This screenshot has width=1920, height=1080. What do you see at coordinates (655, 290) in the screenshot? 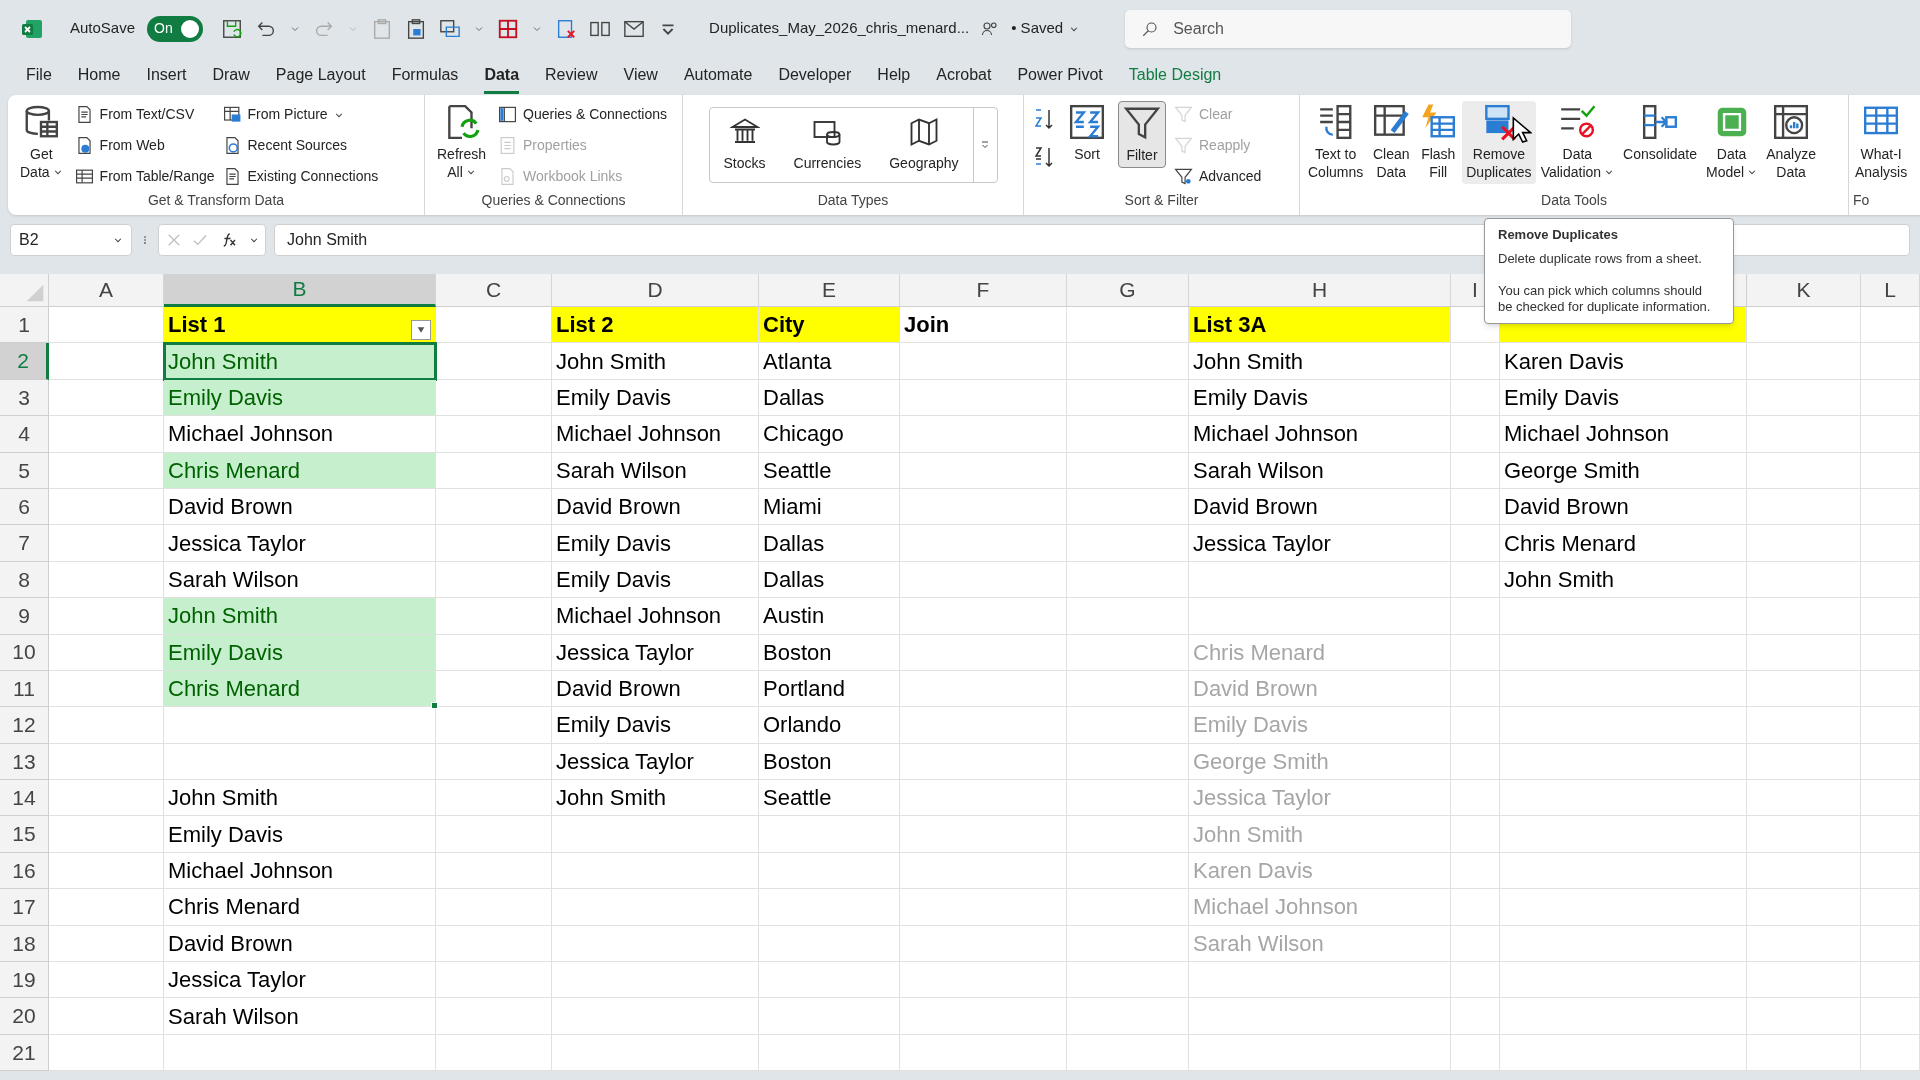
I see `column-header: D` at bounding box center [655, 290].